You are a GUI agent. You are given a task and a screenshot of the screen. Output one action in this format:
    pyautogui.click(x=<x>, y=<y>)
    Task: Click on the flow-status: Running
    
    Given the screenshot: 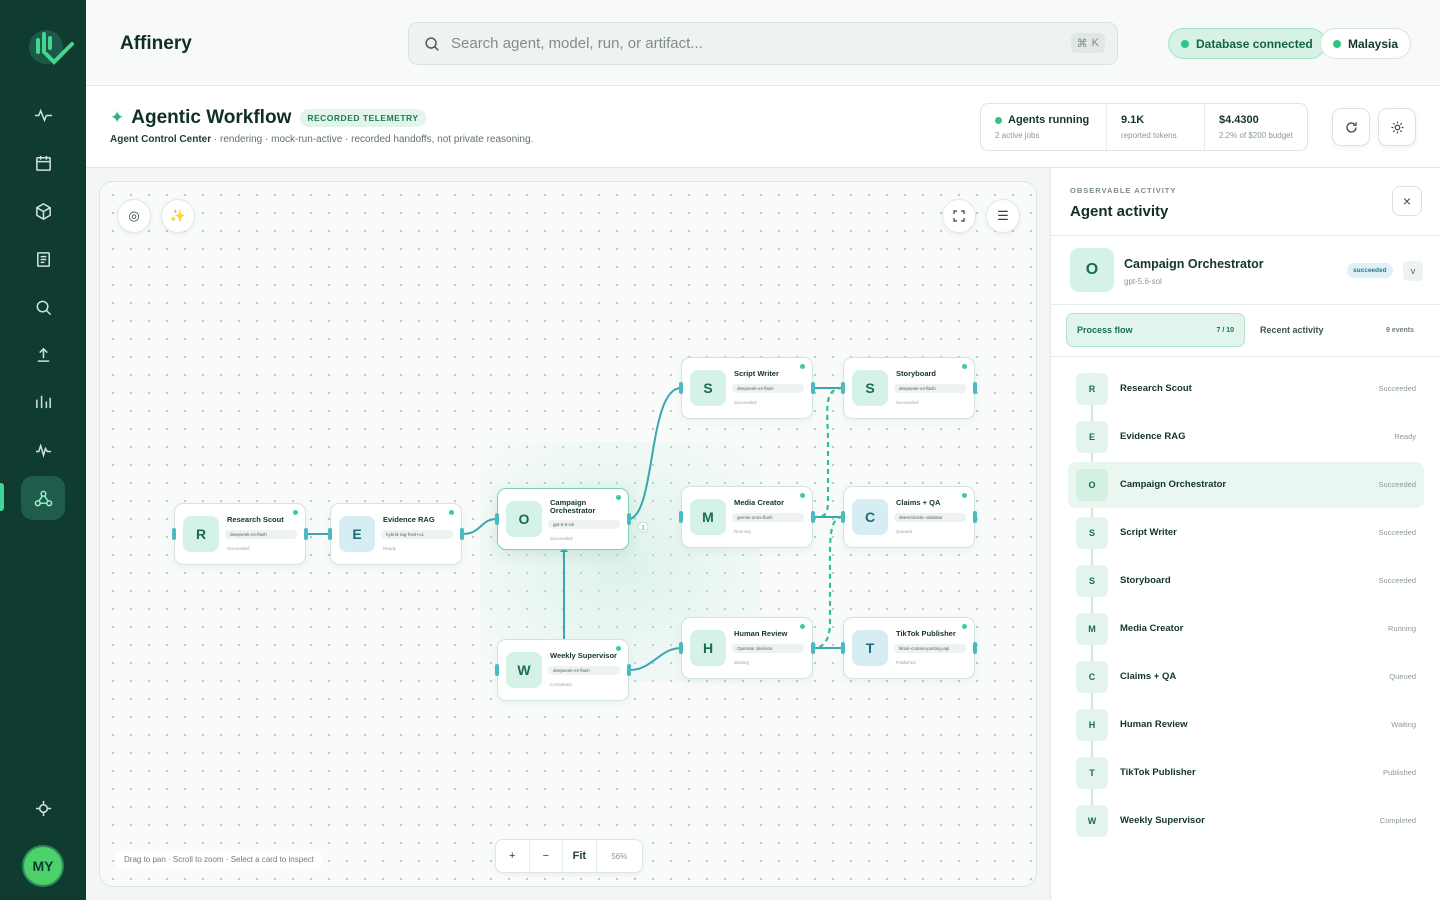 What is the action you would take?
    pyautogui.click(x=1402, y=628)
    